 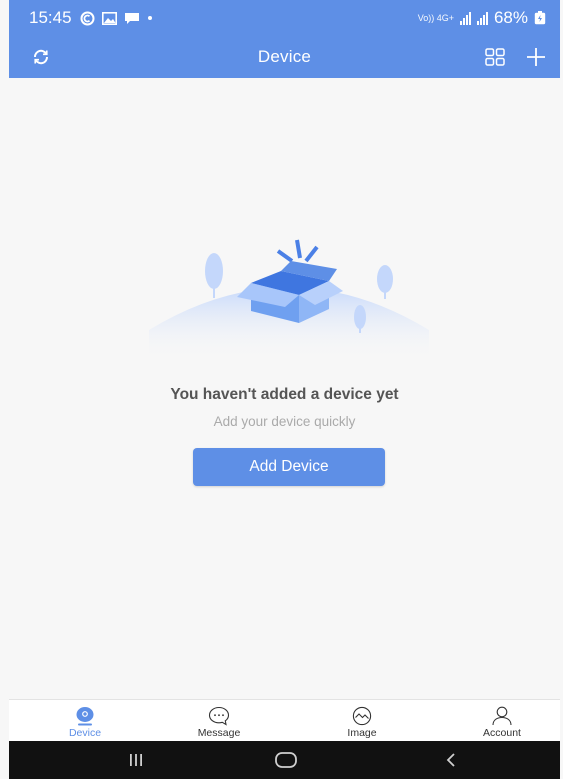 What do you see at coordinates (219, 733) in the screenshot?
I see `tab-message-label: Message` at bounding box center [219, 733].